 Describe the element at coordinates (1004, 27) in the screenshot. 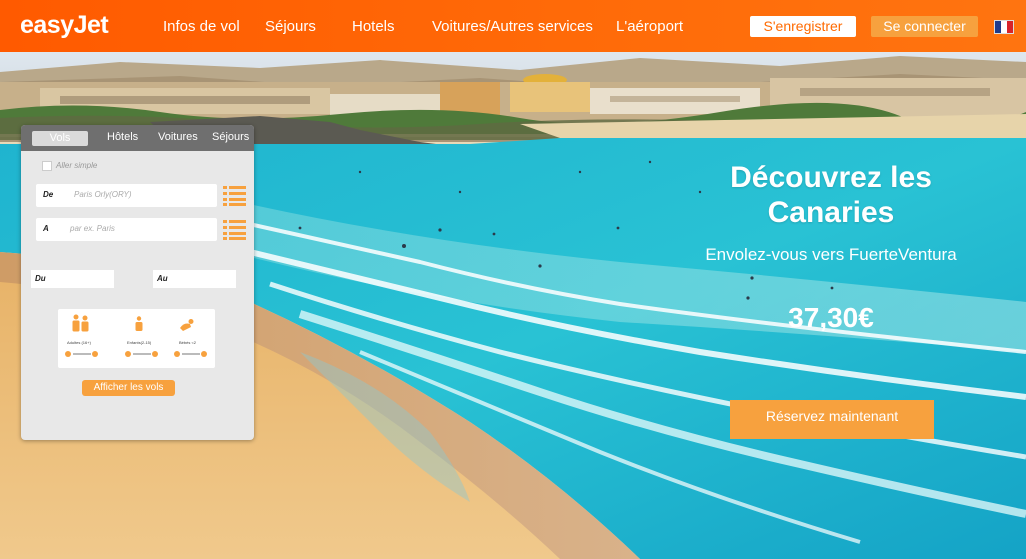

I see `french-flag-icon` at that location.